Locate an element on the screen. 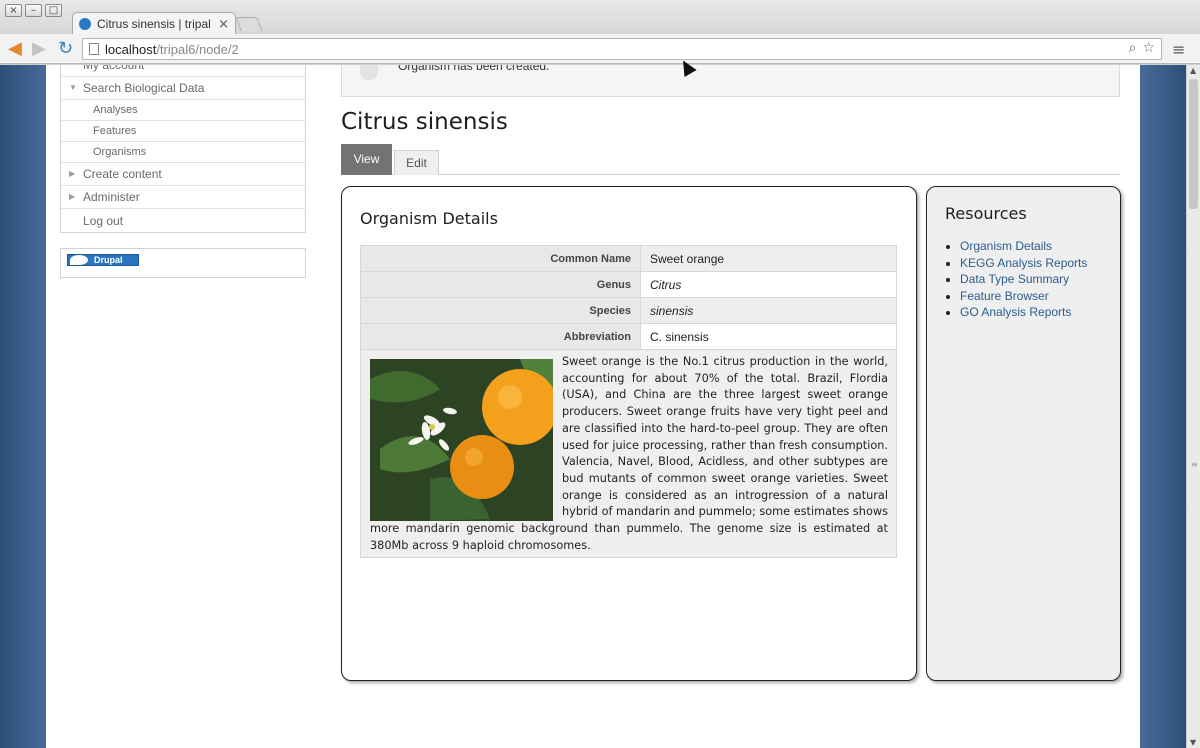  tab-view: View is located at coordinates (366, 159).